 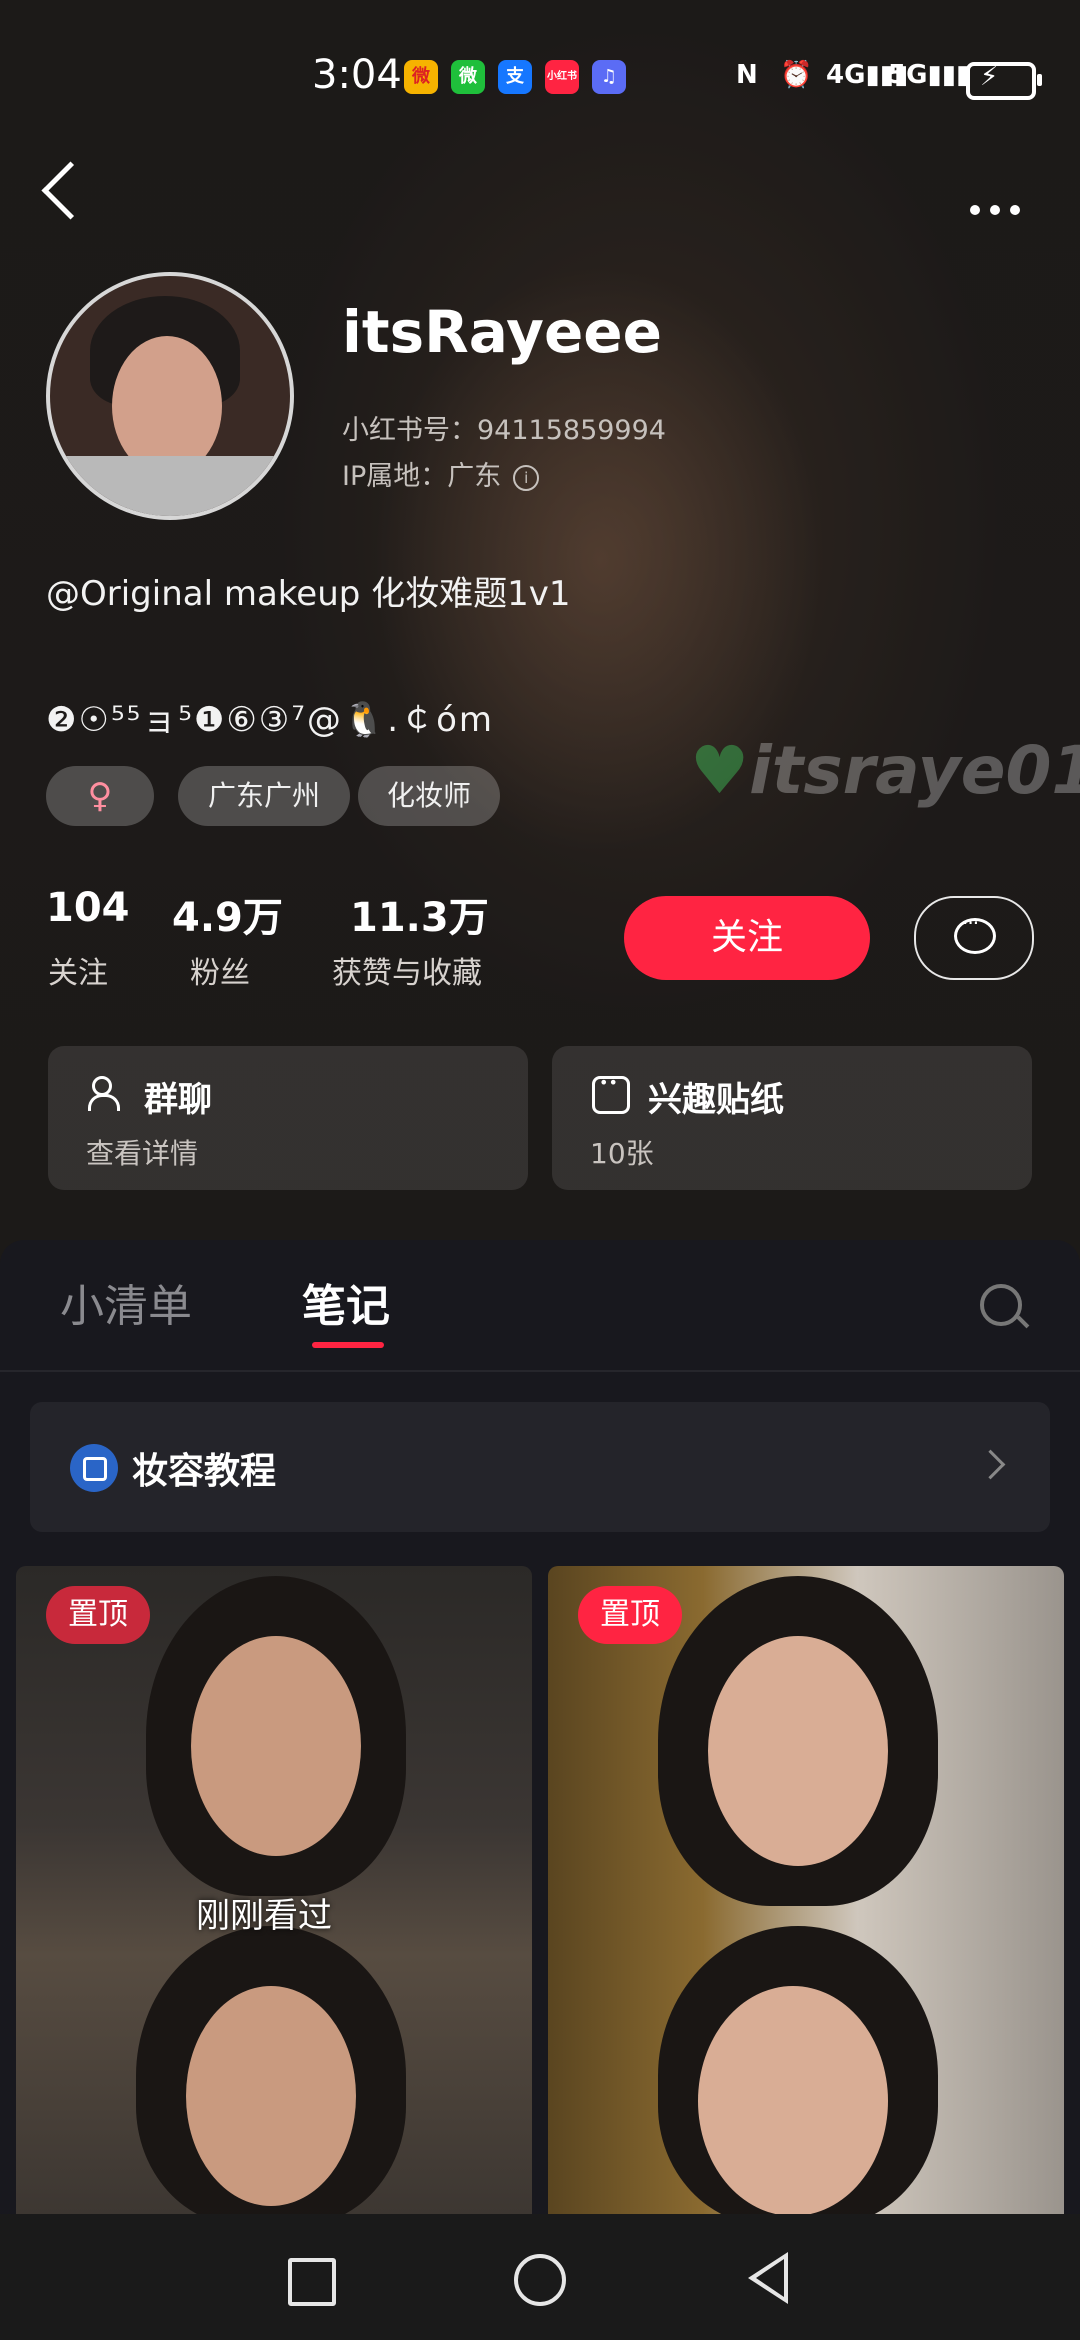 What do you see at coordinates (142, 1153) in the screenshot?
I see `group-chat-subtitle: 查看详情` at bounding box center [142, 1153].